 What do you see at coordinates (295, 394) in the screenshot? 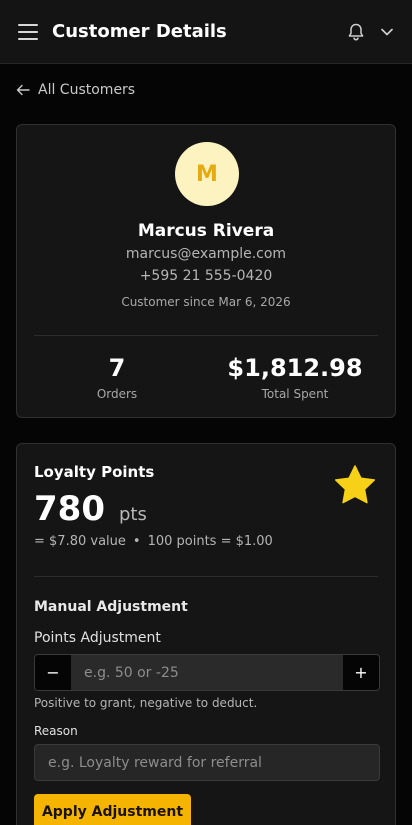
I see `total-spent-label: Total Spent` at bounding box center [295, 394].